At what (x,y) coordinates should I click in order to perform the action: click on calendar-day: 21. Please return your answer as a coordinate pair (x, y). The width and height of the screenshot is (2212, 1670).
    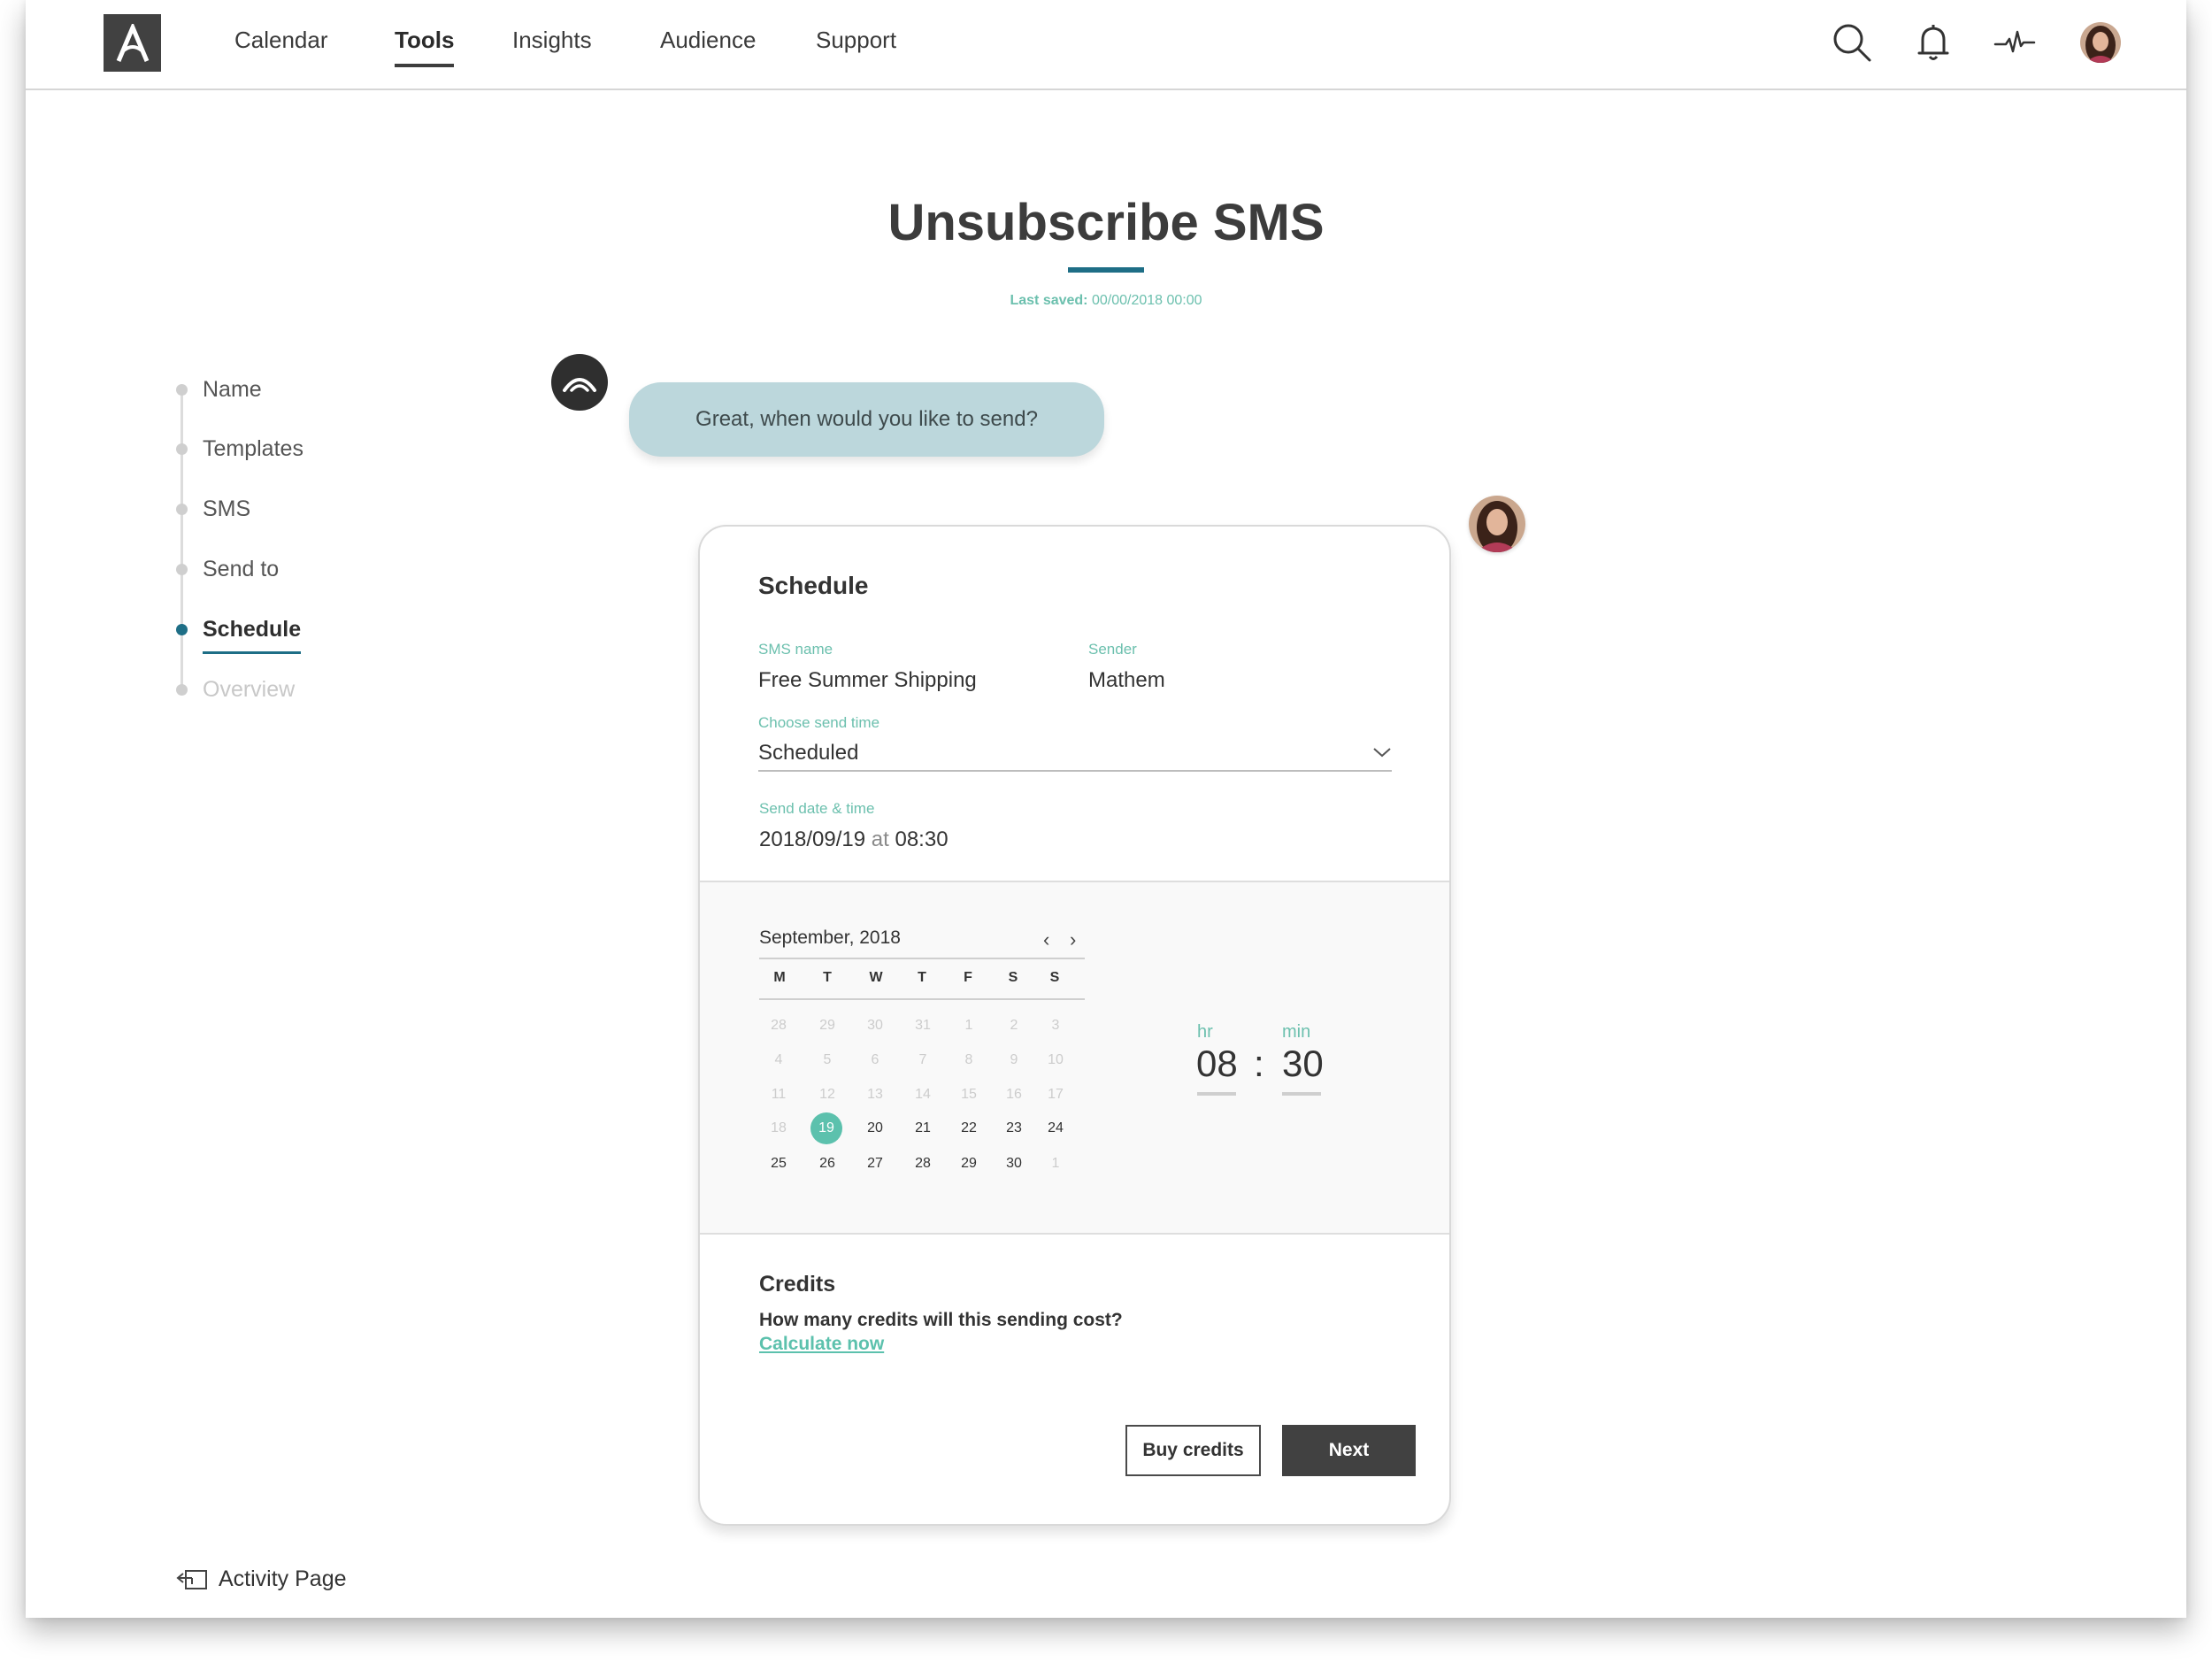
    Looking at the image, I should click on (923, 1128).